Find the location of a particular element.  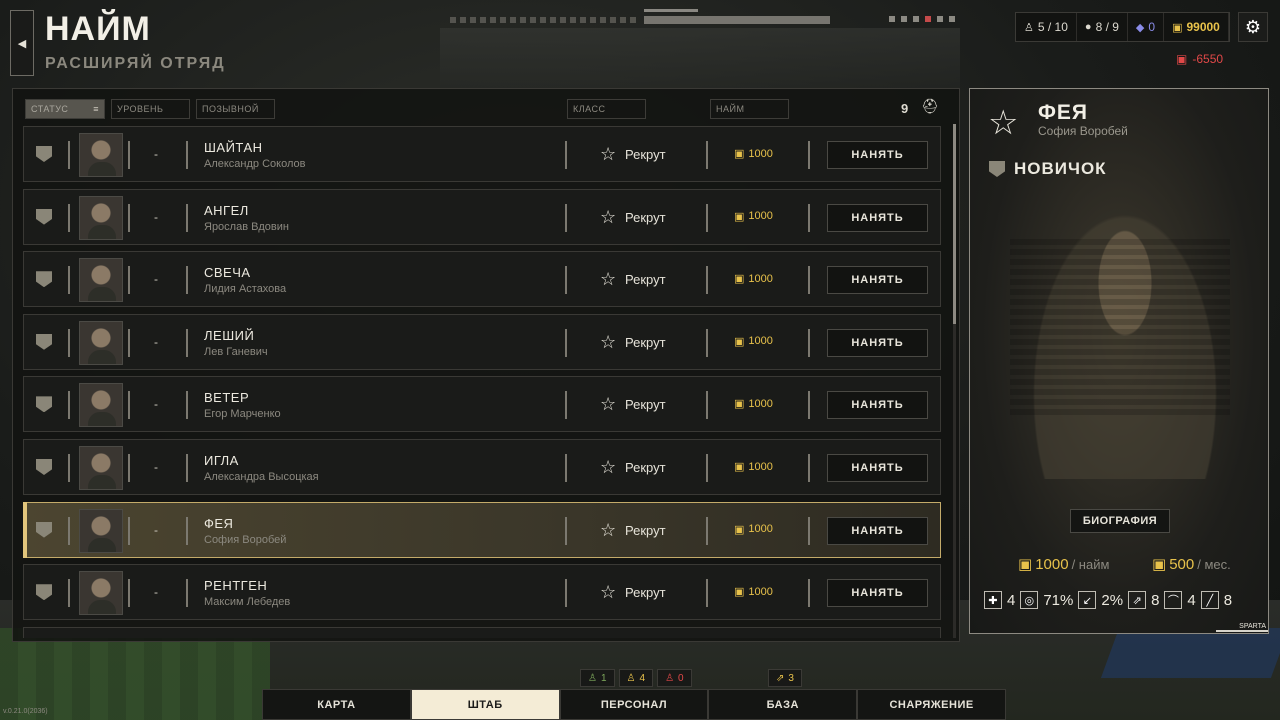

recruit-row-partial is located at coordinates (482, 632).